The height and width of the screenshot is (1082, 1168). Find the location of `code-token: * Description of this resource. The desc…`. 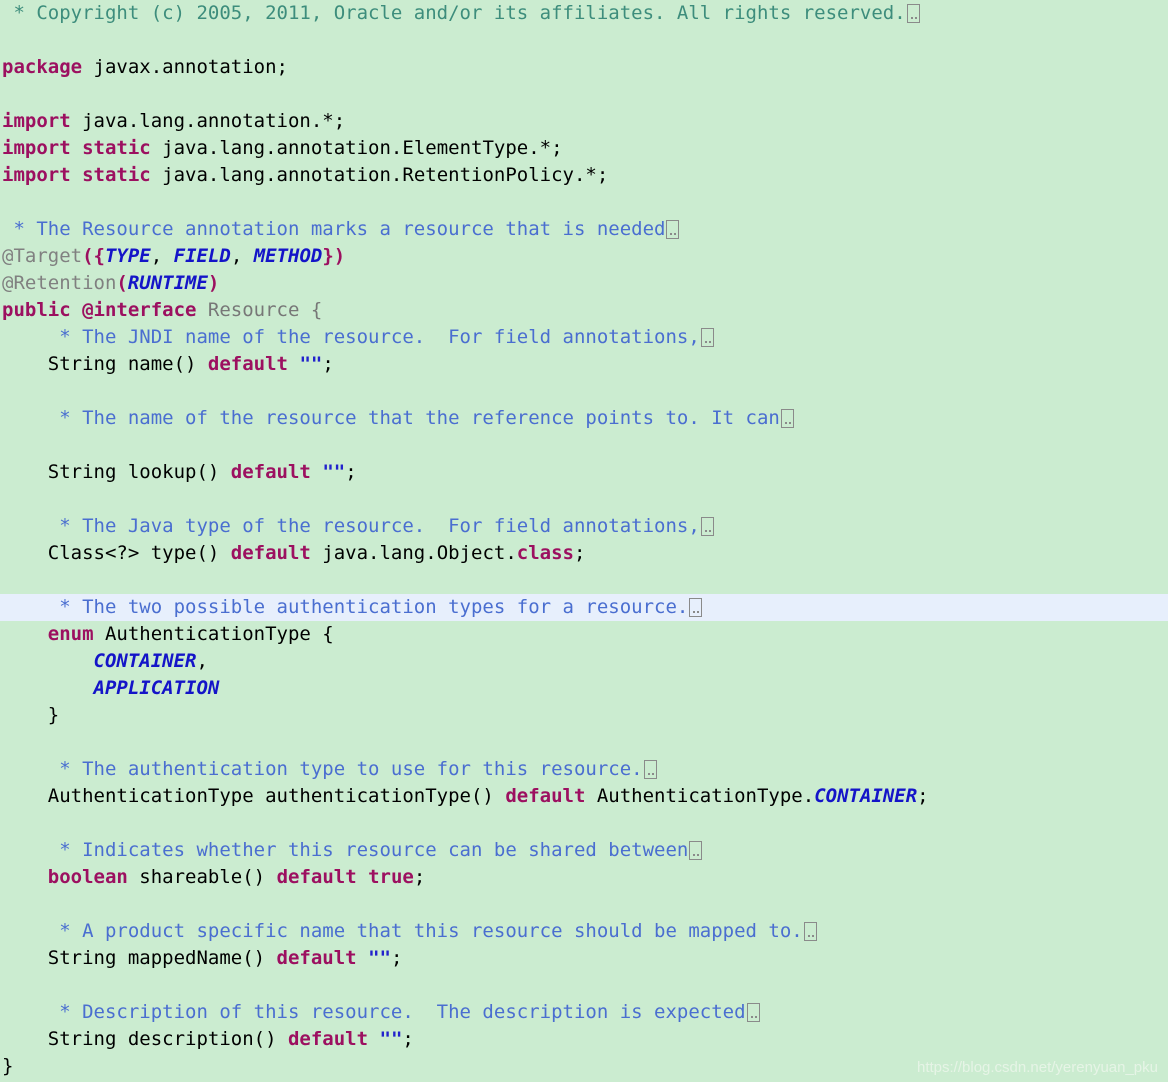

code-token: * Description of this resource. The desc… is located at coordinates (374, 1012).